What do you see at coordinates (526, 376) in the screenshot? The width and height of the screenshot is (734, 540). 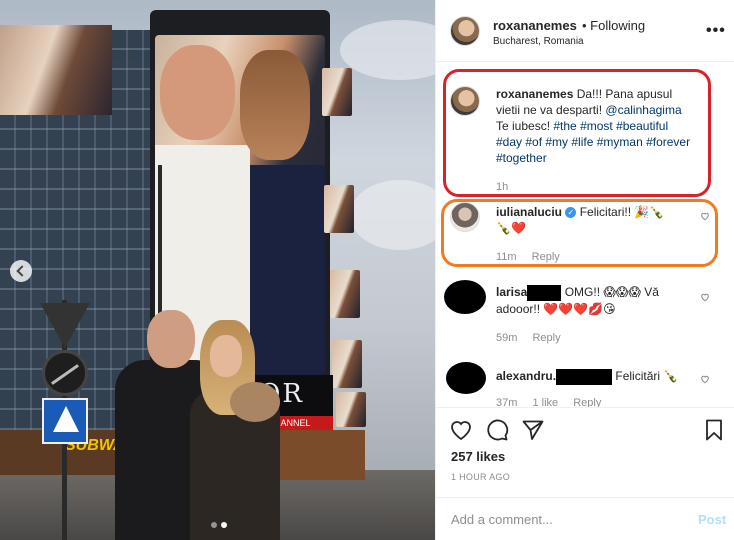 I see `commenter-username: alexandru.` at bounding box center [526, 376].